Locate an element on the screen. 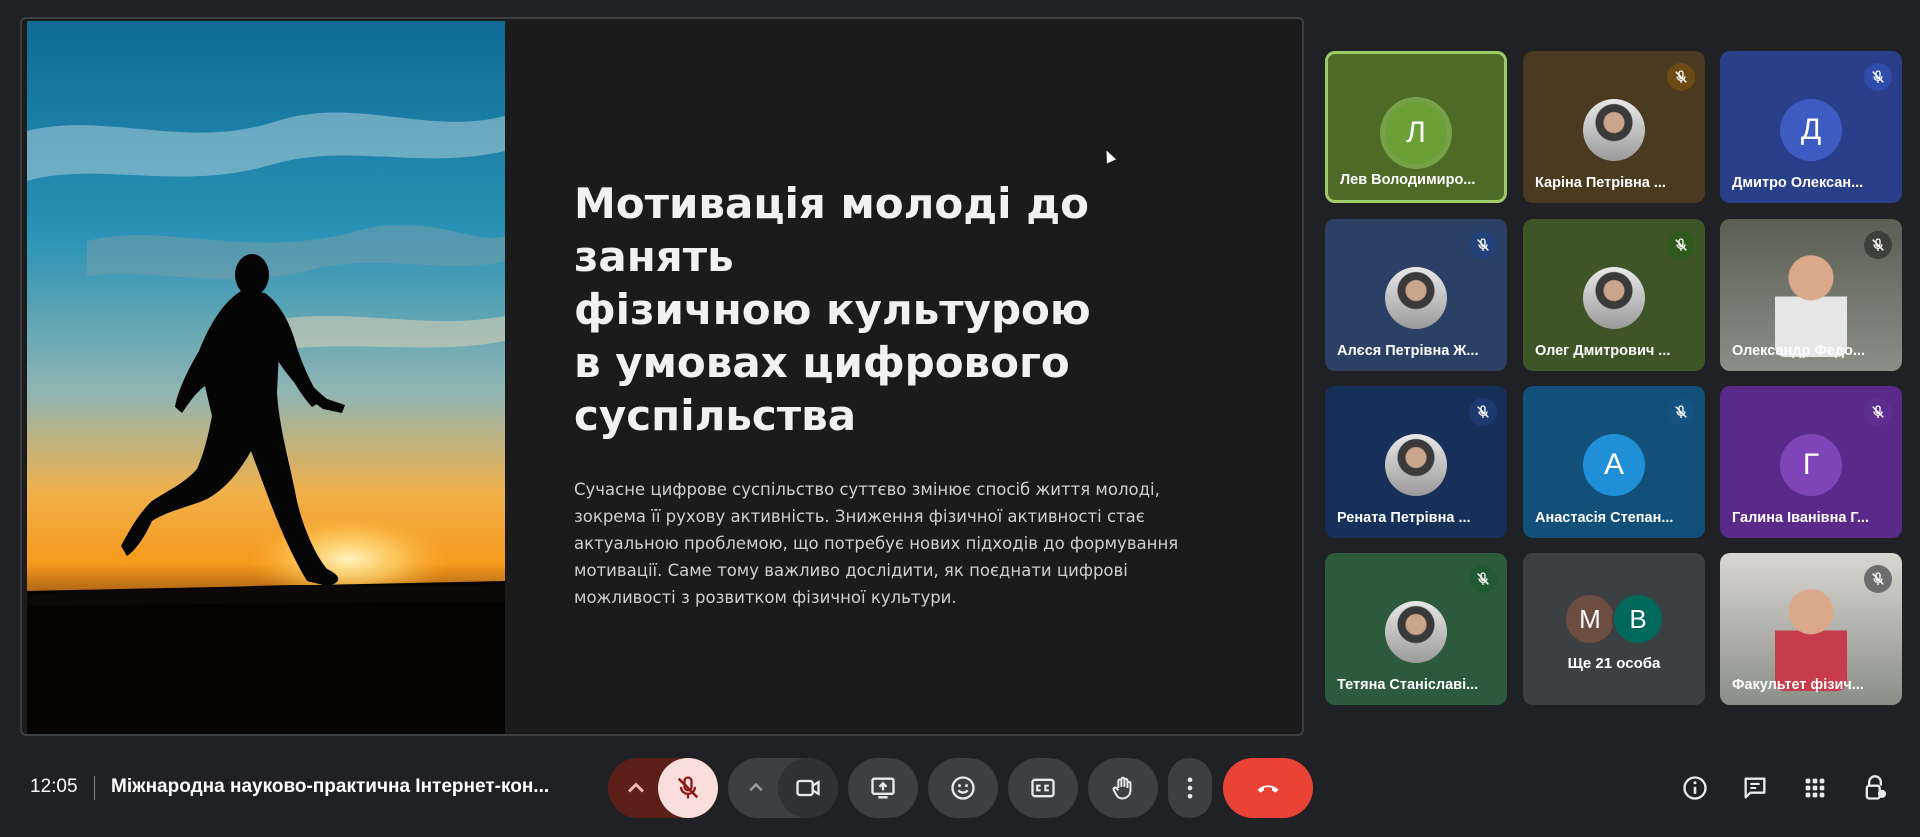  videocam-icon is located at coordinates (808, 788).